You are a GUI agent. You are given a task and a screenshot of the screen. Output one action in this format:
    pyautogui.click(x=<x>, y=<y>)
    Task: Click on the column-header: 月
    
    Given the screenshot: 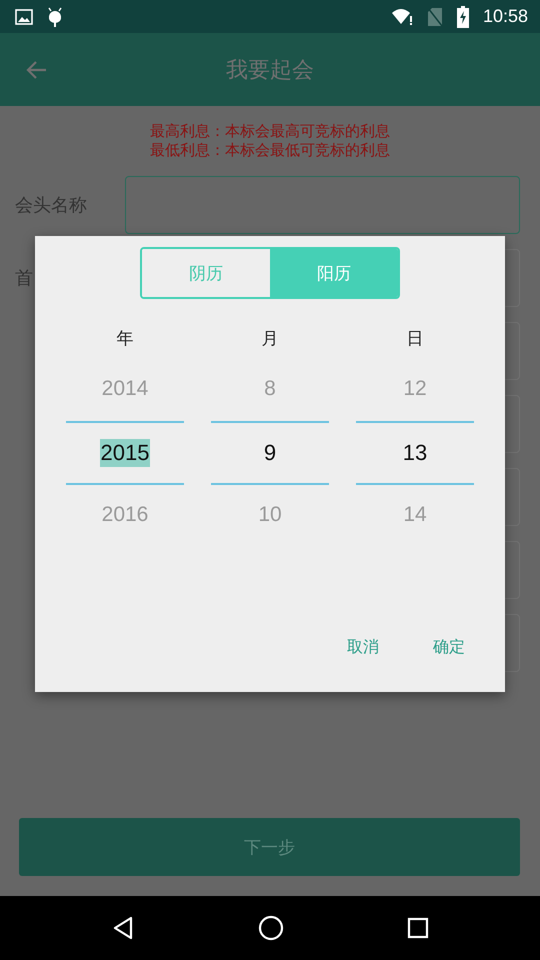 What is the action you would take?
    pyautogui.click(x=270, y=339)
    